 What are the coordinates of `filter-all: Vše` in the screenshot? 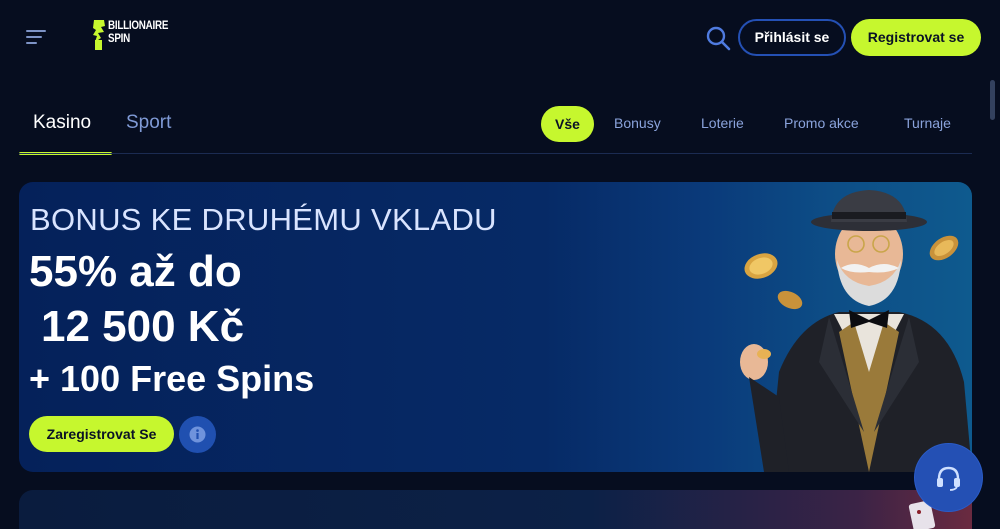 It's located at (567, 124).